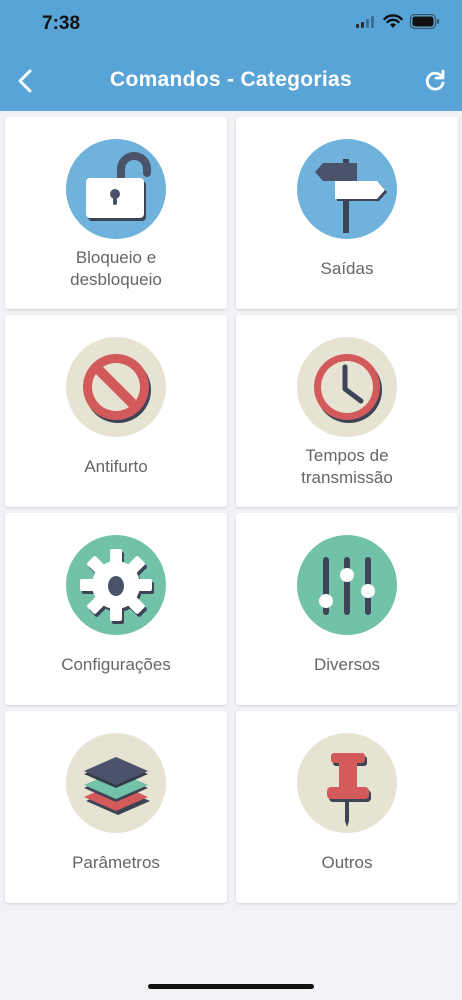  I want to click on pushpin-icon, so click(347, 783).